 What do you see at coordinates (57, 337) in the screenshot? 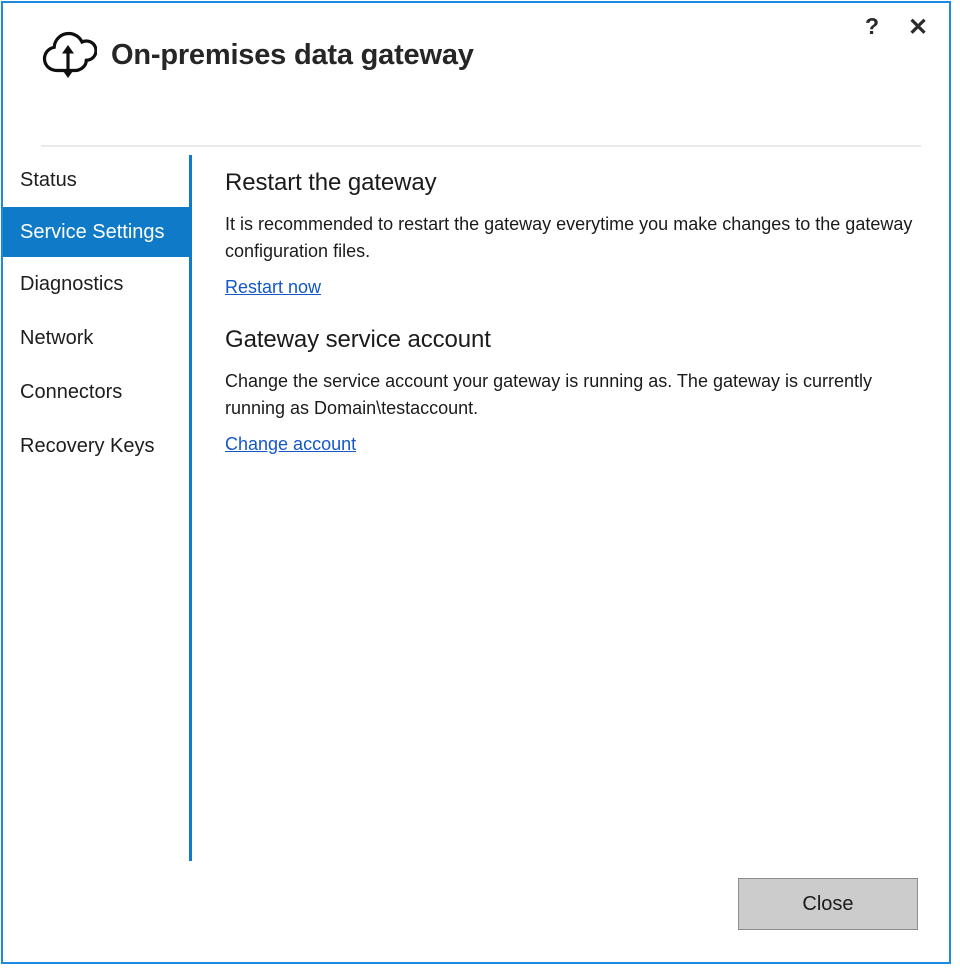
I see `sidebar-item-label: Network` at bounding box center [57, 337].